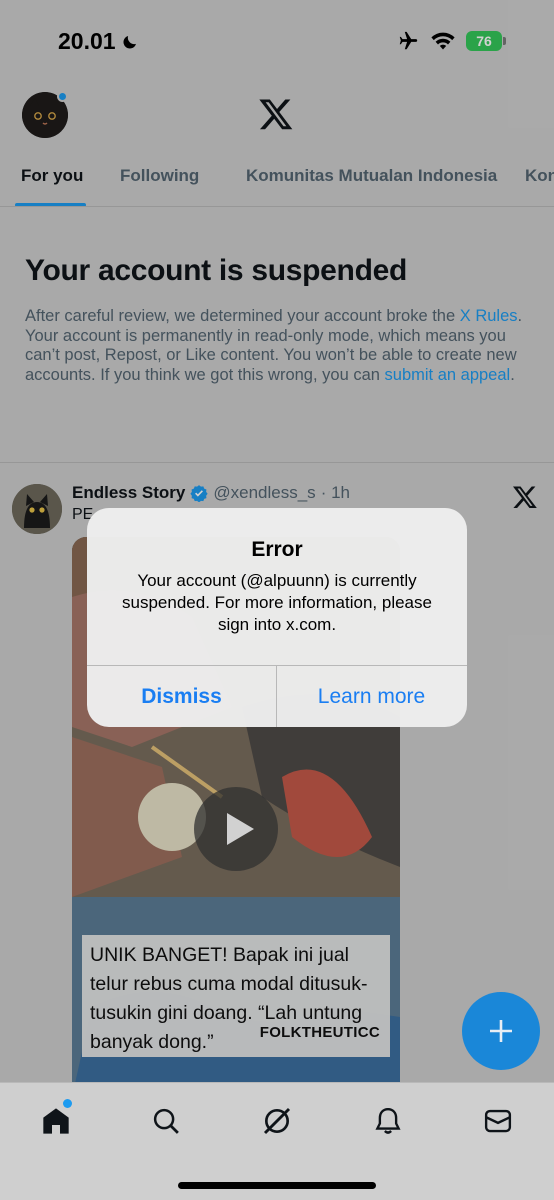 The image size is (554, 1200). I want to click on post-timestamp: · 1h, so click(335, 492).